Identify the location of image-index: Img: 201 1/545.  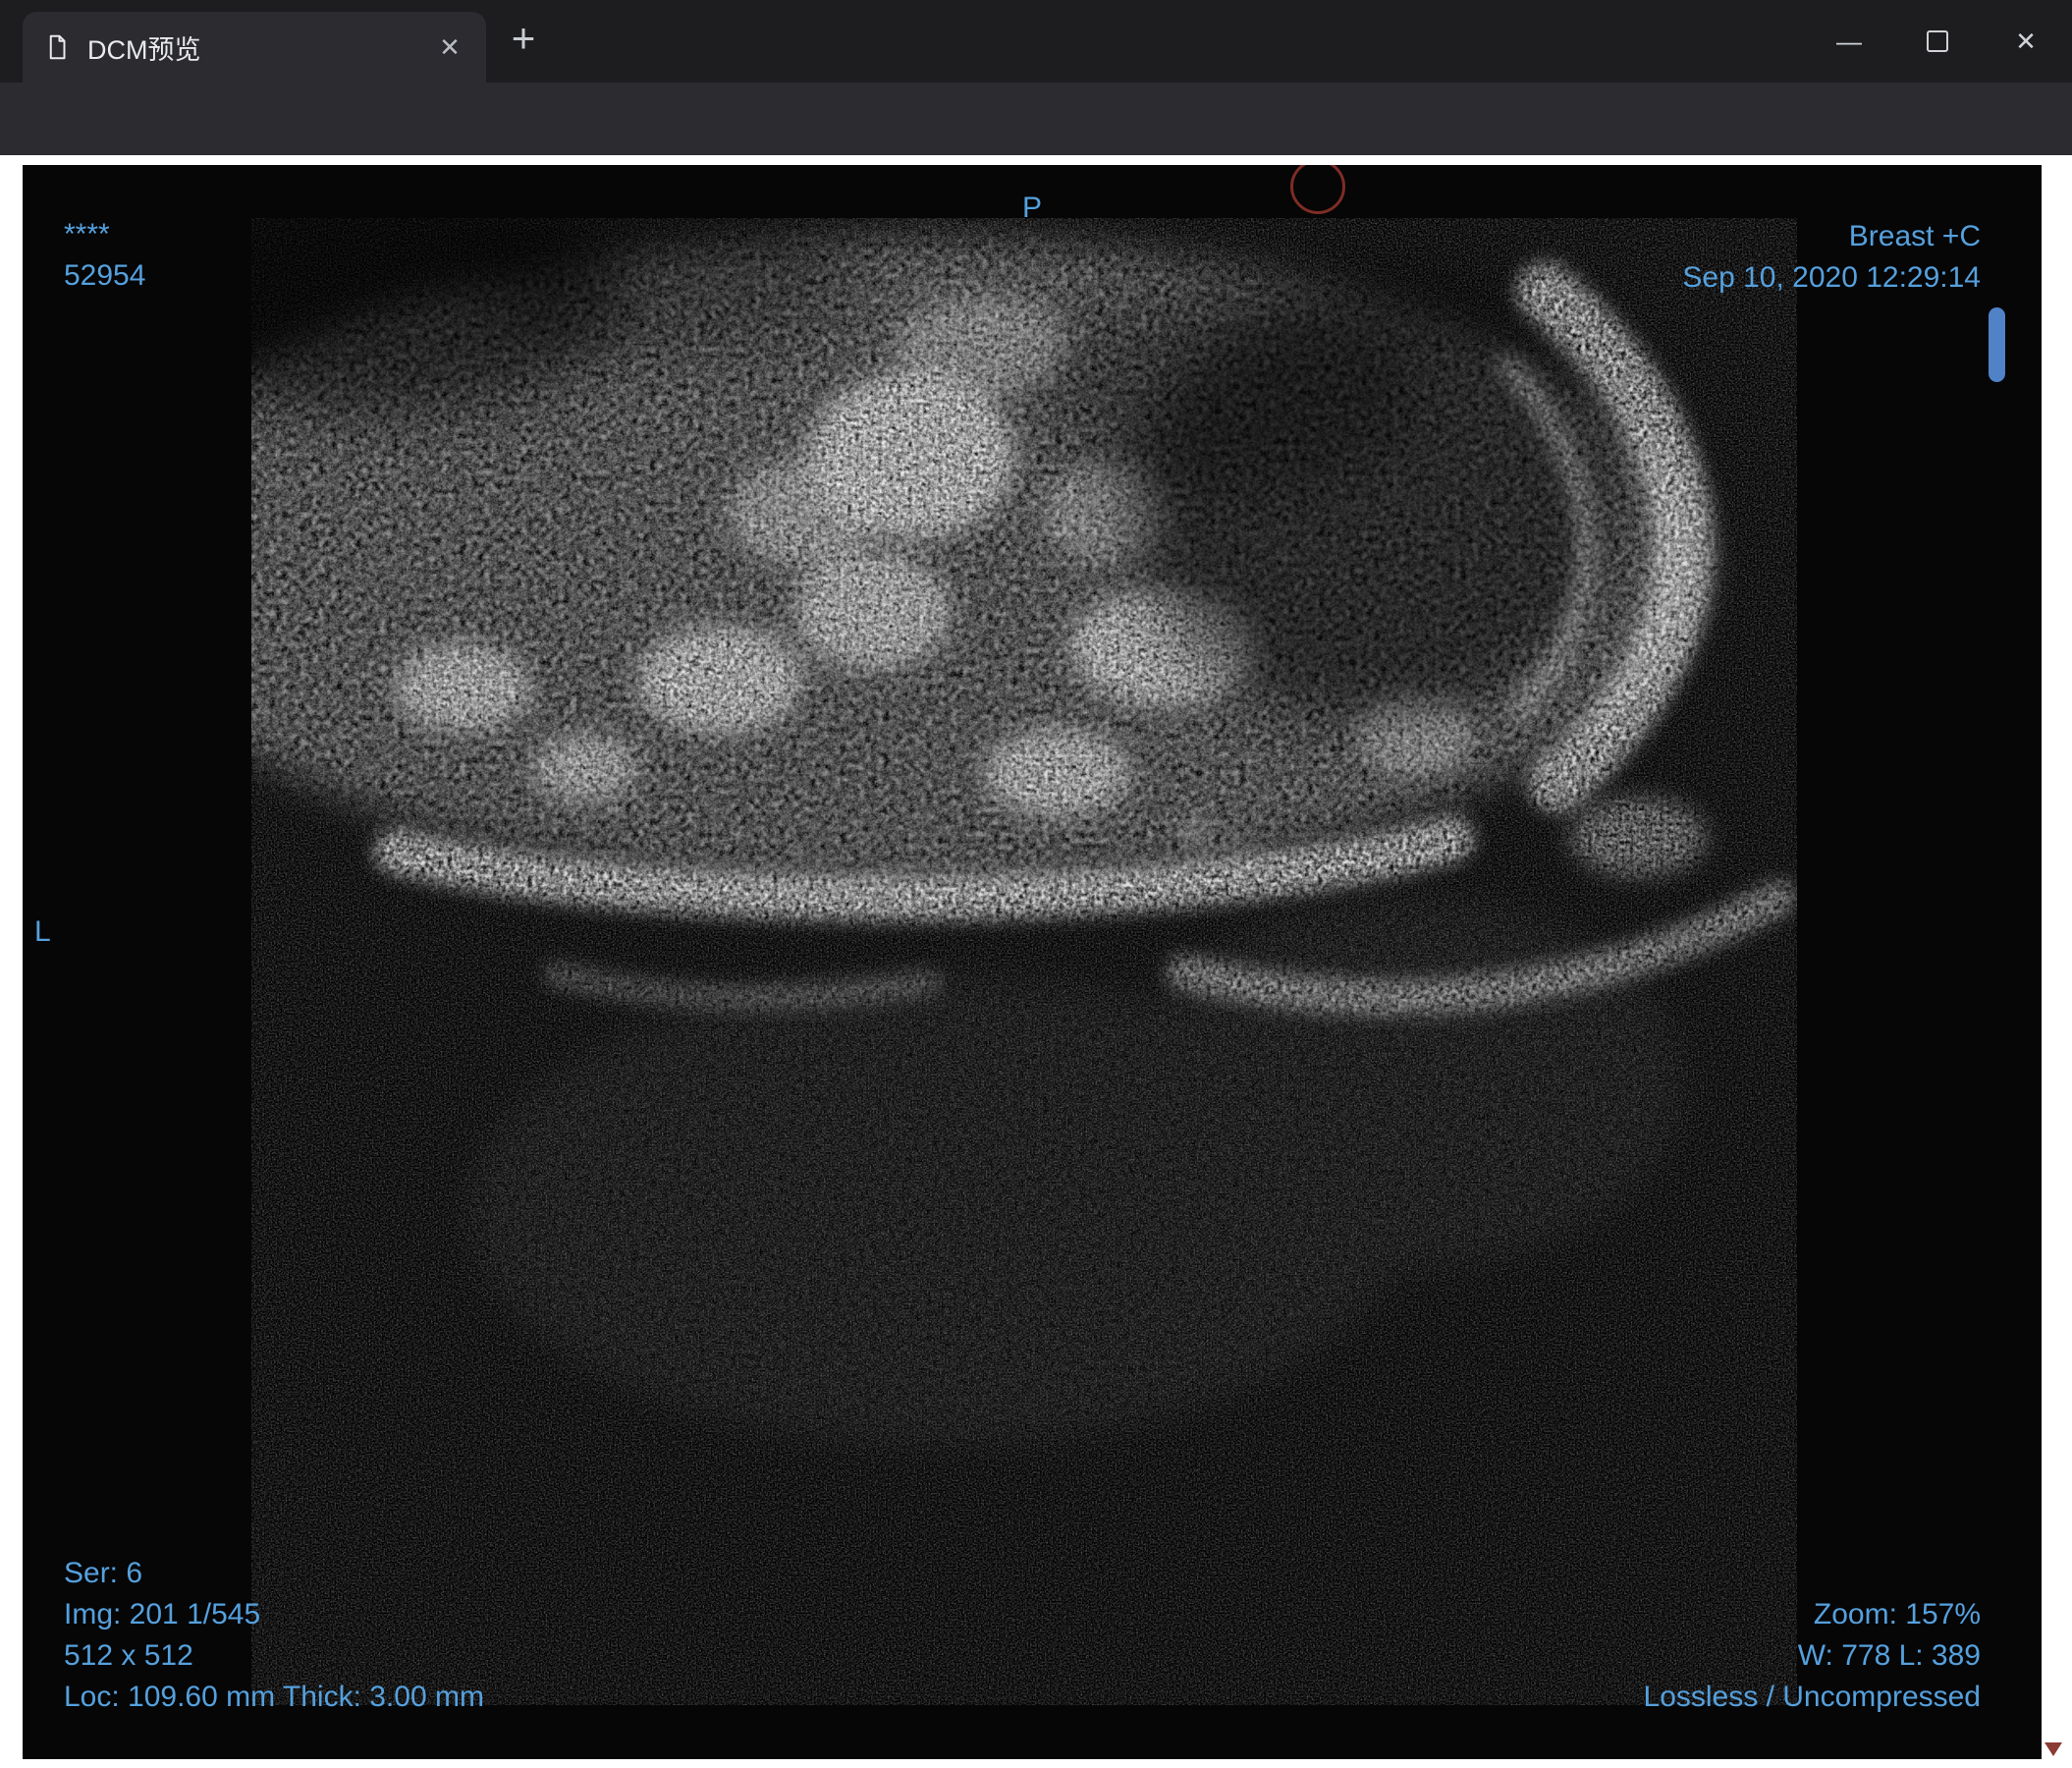
(162, 1614).